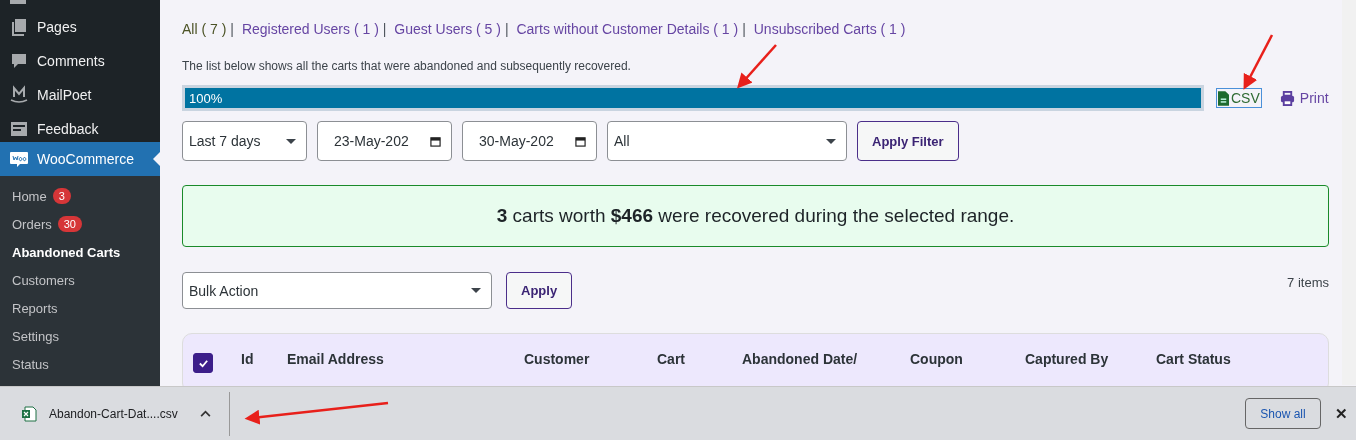  What do you see at coordinates (826, 359) in the screenshot?
I see `column-header: Abandoned Date/` at bounding box center [826, 359].